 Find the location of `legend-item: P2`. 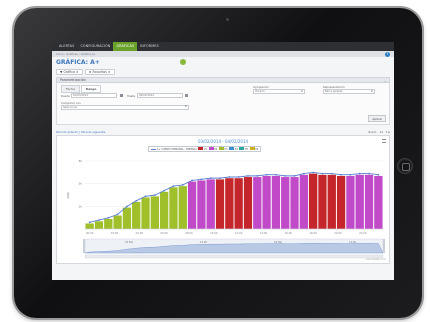

legend-item: P2 is located at coordinates (213, 149).